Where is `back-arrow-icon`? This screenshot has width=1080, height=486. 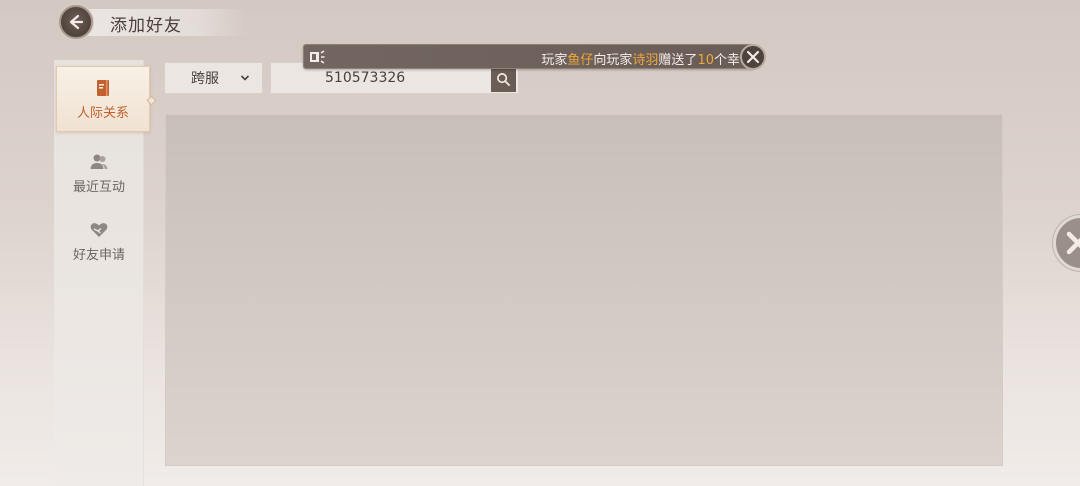
back-arrow-icon is located at coordinates (76, 22).